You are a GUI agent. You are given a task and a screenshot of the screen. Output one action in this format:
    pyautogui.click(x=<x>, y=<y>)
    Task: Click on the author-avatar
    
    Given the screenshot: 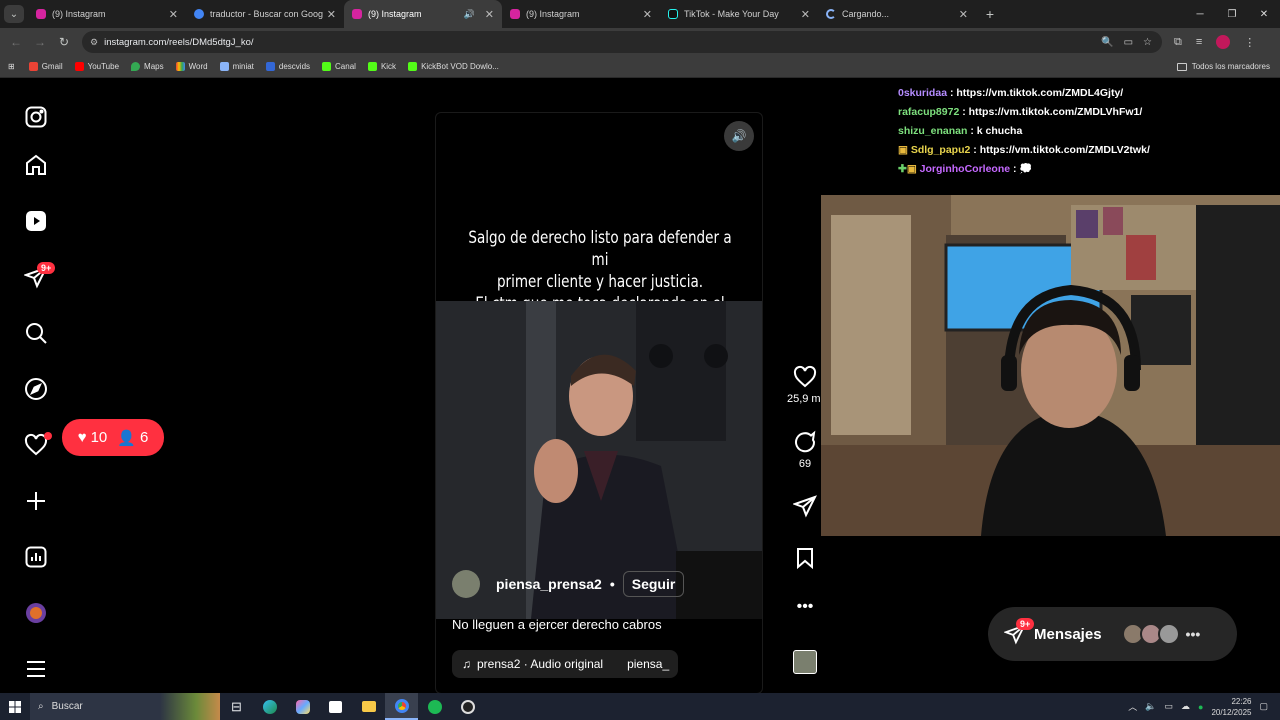 What is the action you would take?
    pyautogui.click(x=466, y=584)
    